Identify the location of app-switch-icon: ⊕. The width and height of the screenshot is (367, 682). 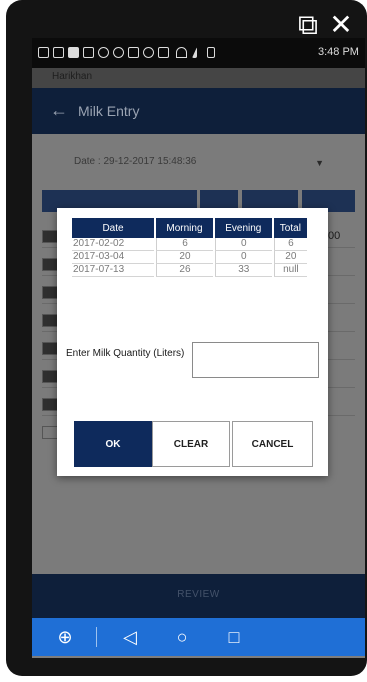
(65, 637).